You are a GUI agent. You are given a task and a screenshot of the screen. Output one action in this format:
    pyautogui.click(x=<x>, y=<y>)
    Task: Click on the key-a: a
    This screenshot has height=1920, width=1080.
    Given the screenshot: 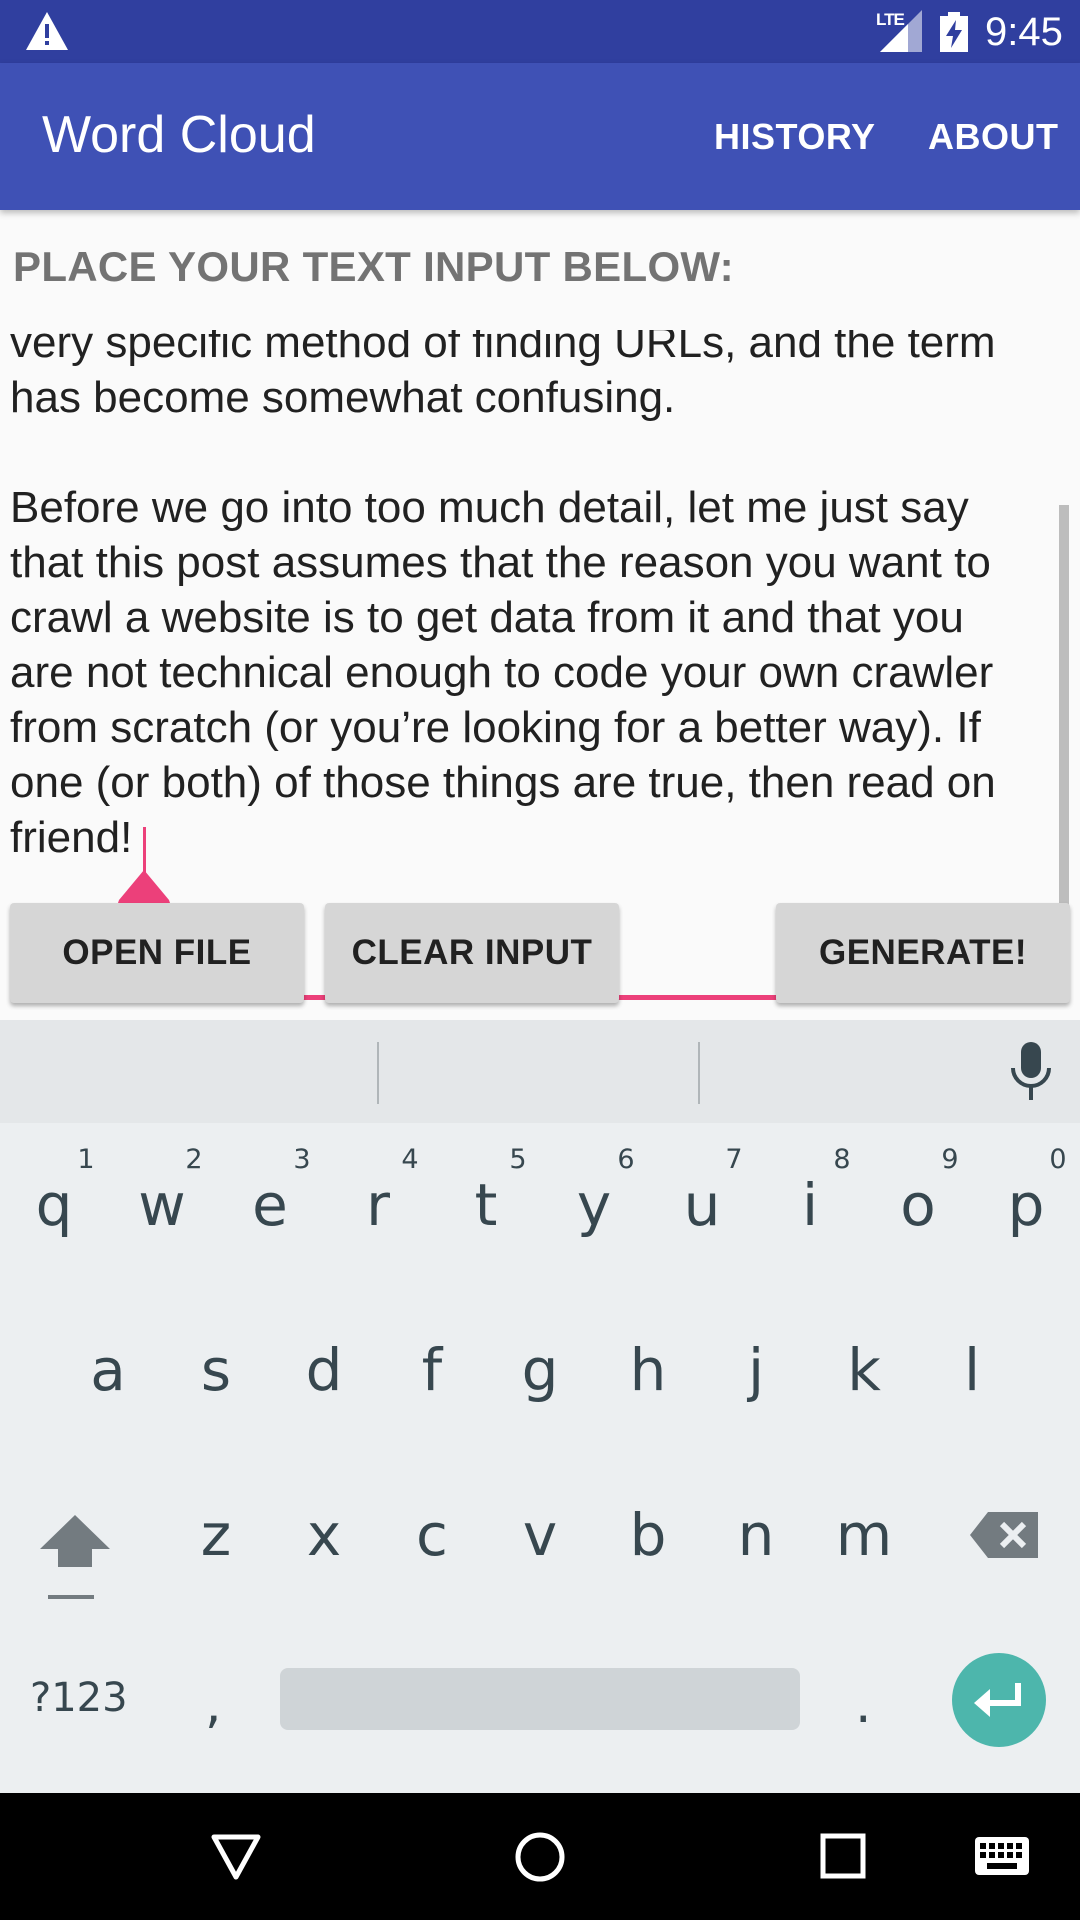 What is the action you would take?
    pyautogui.click(x=108, y=1370)
    